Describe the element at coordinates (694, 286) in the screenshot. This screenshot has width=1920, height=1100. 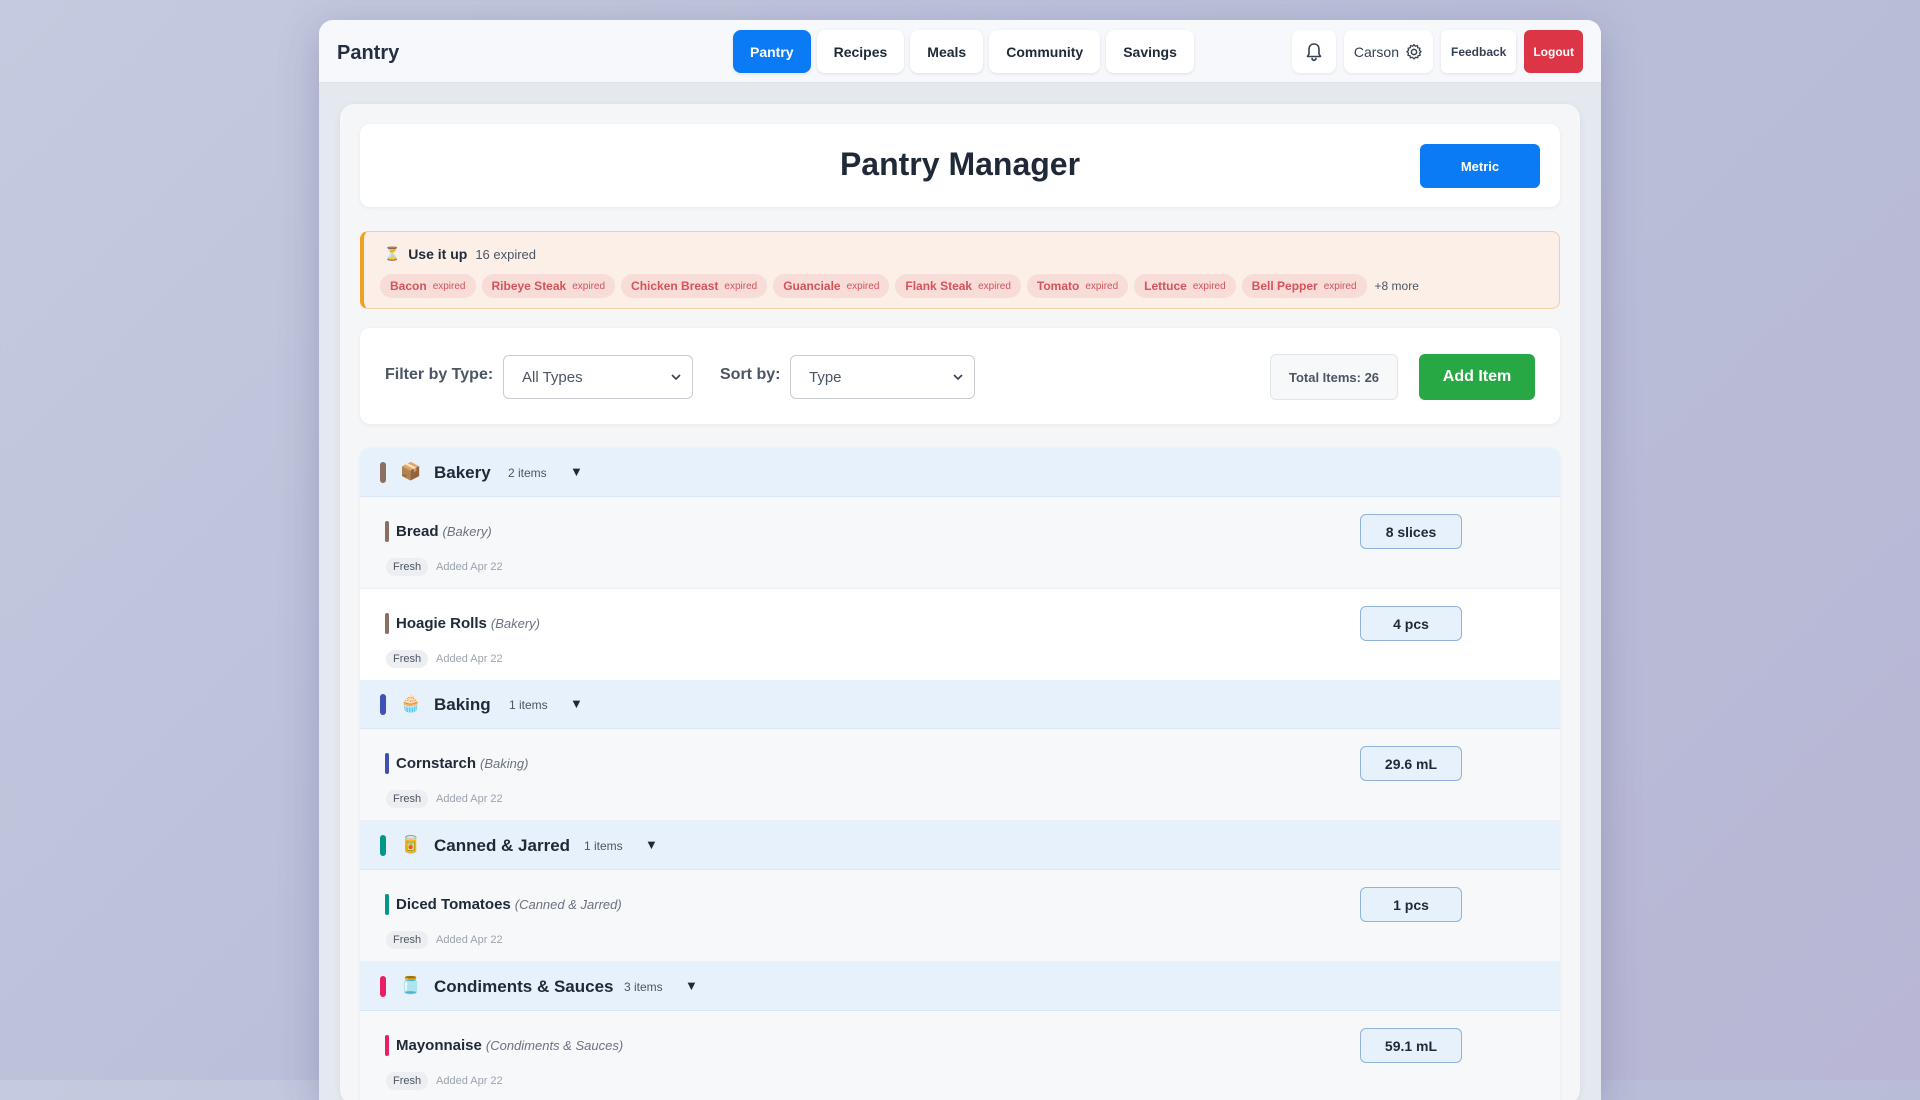
I see `expired-chip: Chicken Breast expired` at that location.